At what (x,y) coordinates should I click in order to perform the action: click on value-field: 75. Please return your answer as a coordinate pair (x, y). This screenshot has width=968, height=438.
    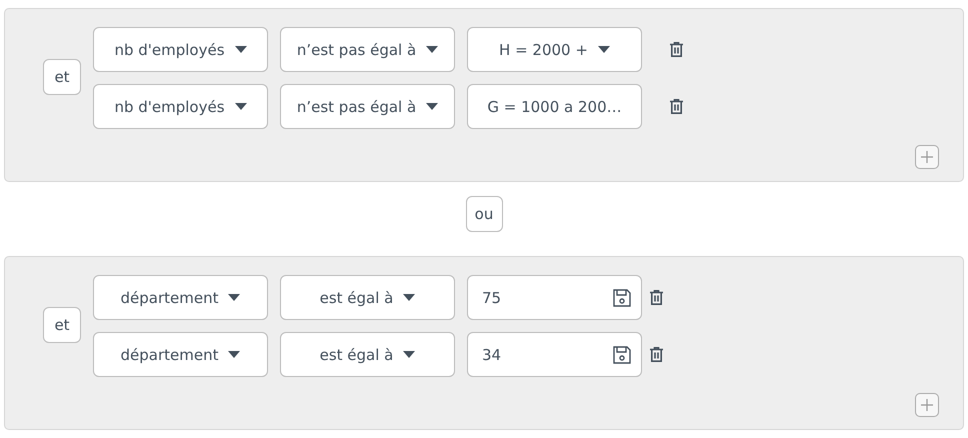
    Looking at the image, I should click on (554, 297).